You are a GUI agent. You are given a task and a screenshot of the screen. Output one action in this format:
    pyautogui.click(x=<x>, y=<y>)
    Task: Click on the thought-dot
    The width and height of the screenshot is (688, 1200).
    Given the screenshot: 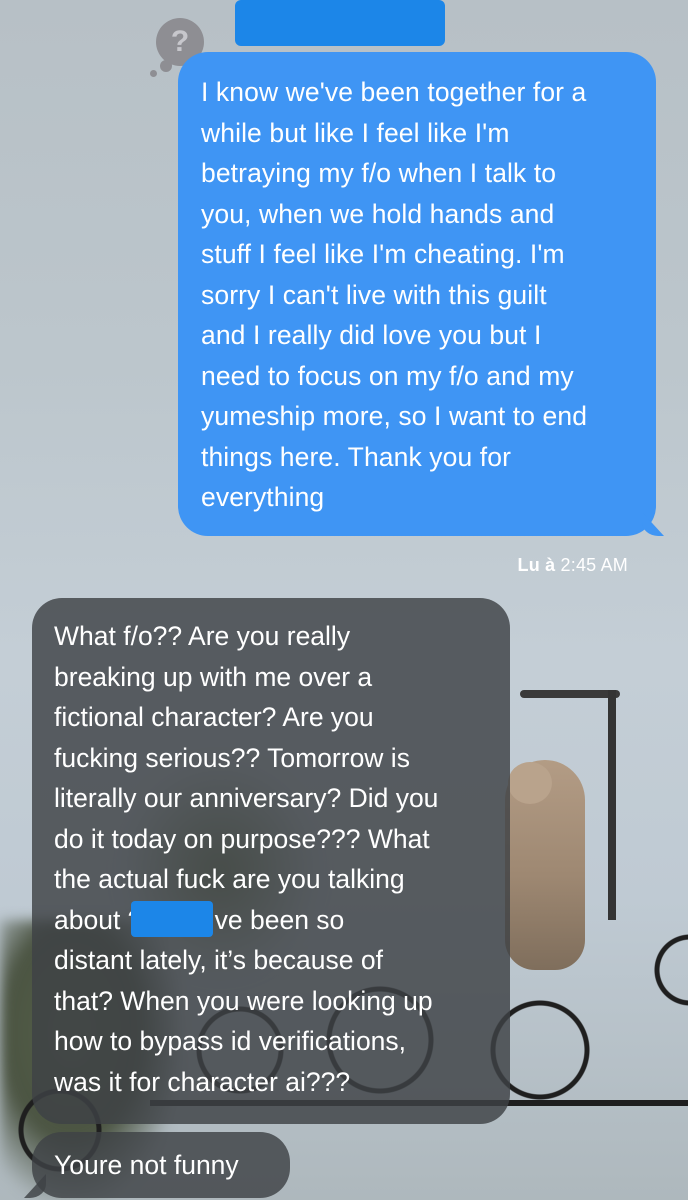 What is the action you would take?
    pyautogui.click(x=153, y=73)
    